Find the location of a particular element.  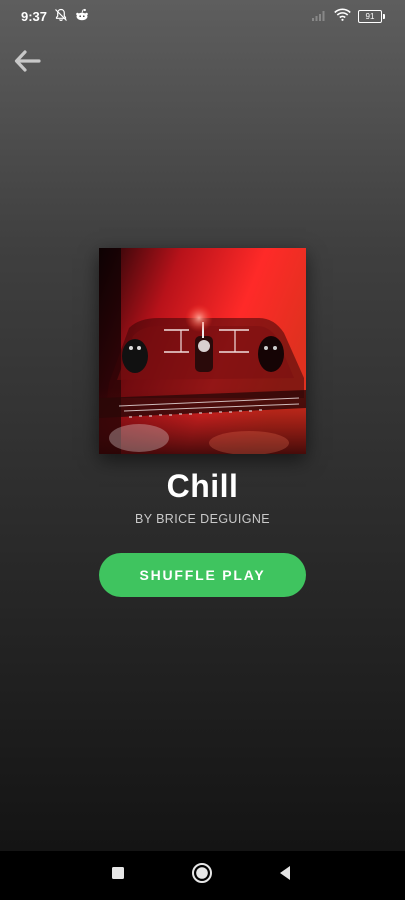

arrow-left-icon is located at coordinates (27, 63).